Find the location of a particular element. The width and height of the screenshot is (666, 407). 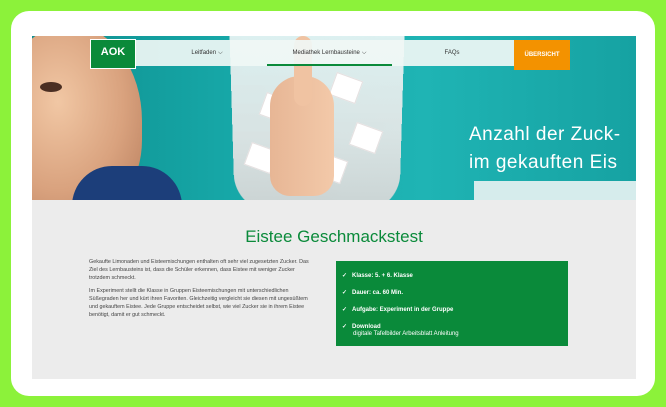

nav-item-mediathek: Mediathek Lernbausteine ⌵ is located at coordinates (329, 53).